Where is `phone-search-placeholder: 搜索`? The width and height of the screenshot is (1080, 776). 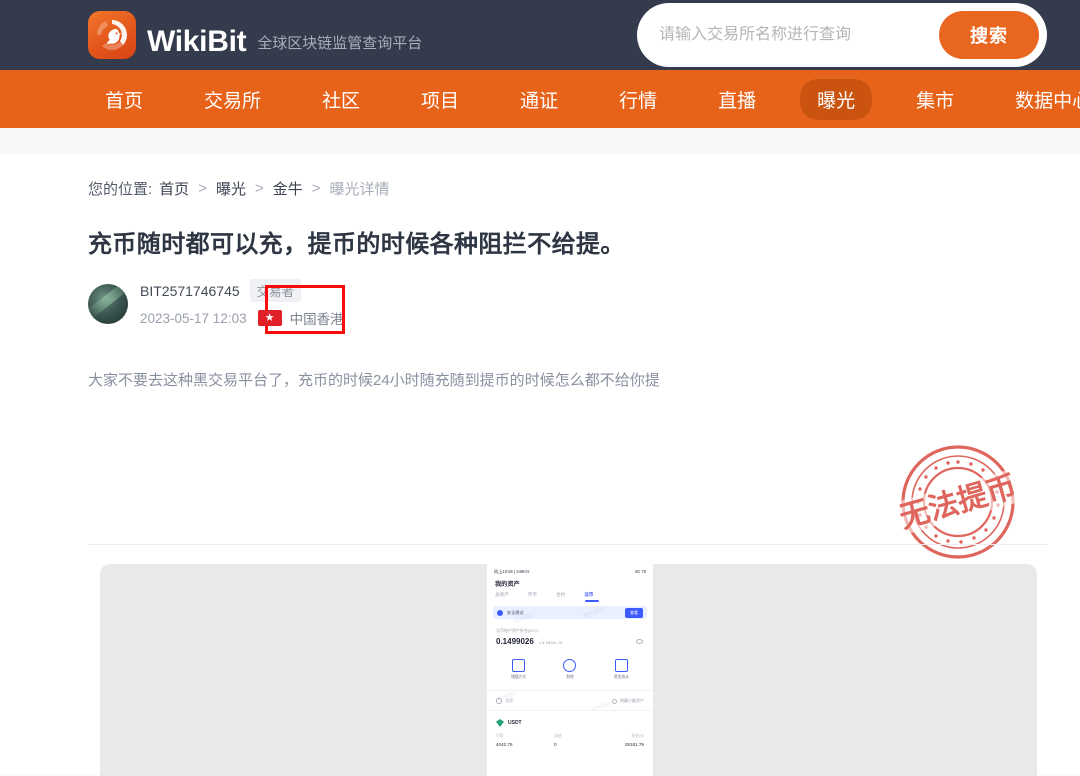
phone-search-placeholder: 搜索 is located at coordinates (509, 700).